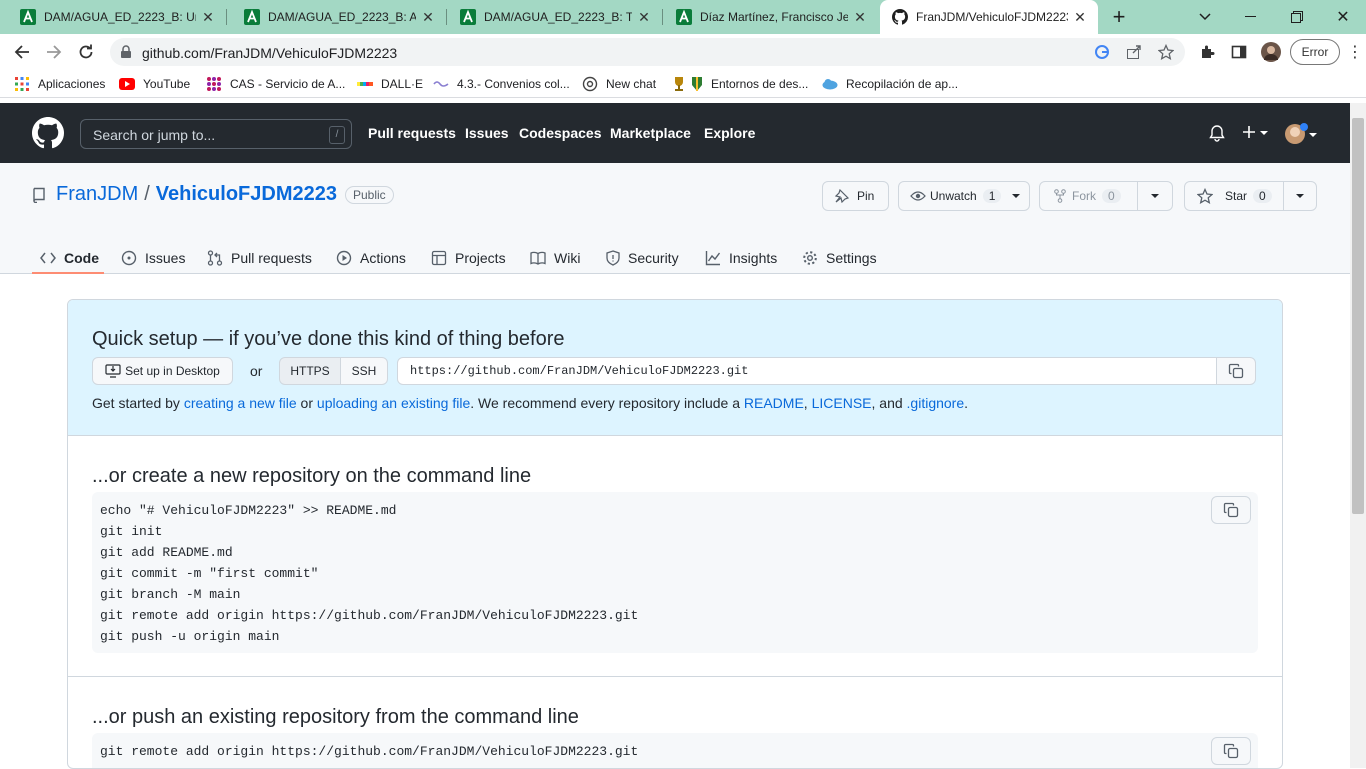 This screenshot has height=769, width=1366. Describe the element at coordinates (246, 194) in the screenshot. I see `repo-name-link: VehiculoFJDM2223` at that location.